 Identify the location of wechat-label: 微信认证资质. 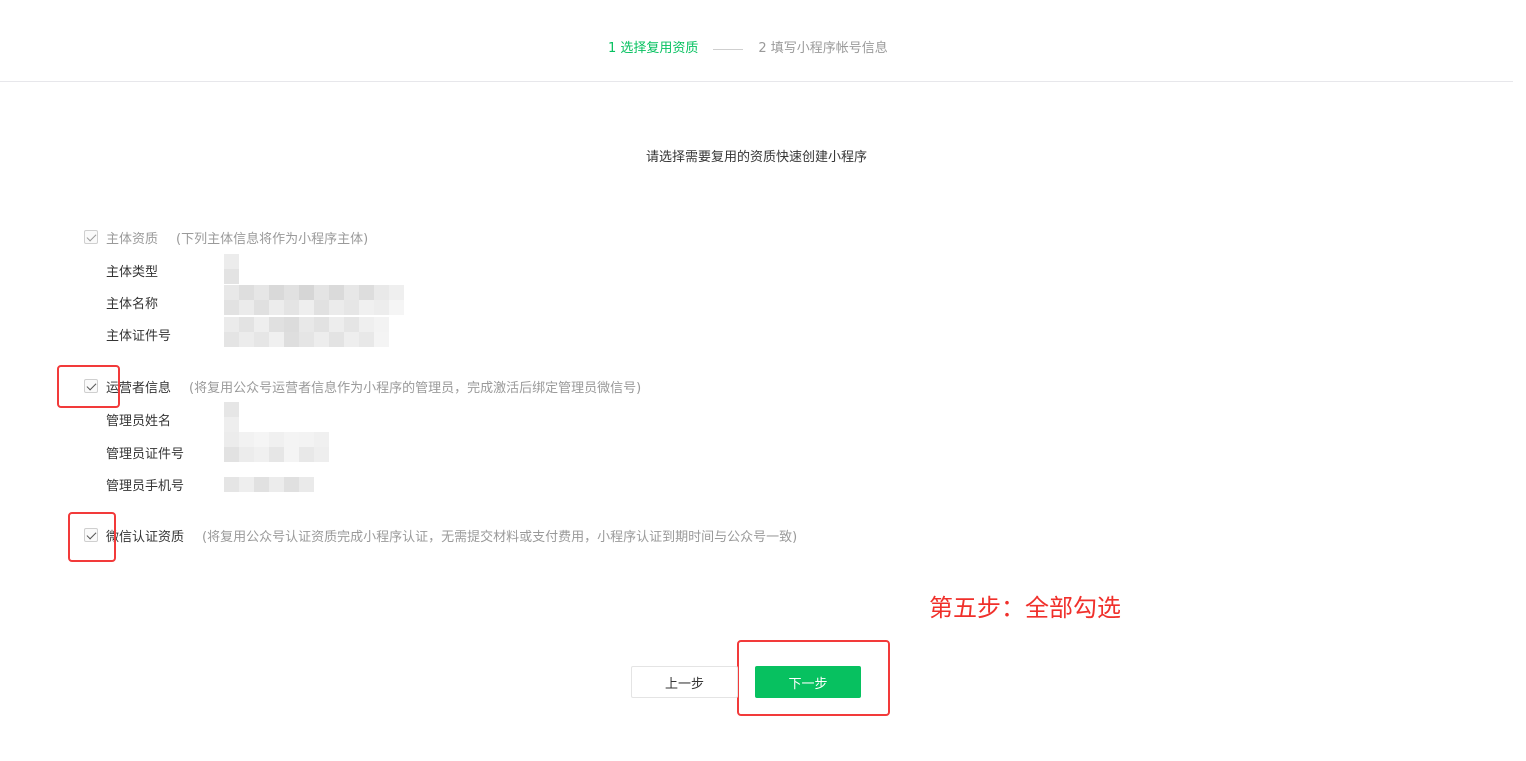
(145, 537).